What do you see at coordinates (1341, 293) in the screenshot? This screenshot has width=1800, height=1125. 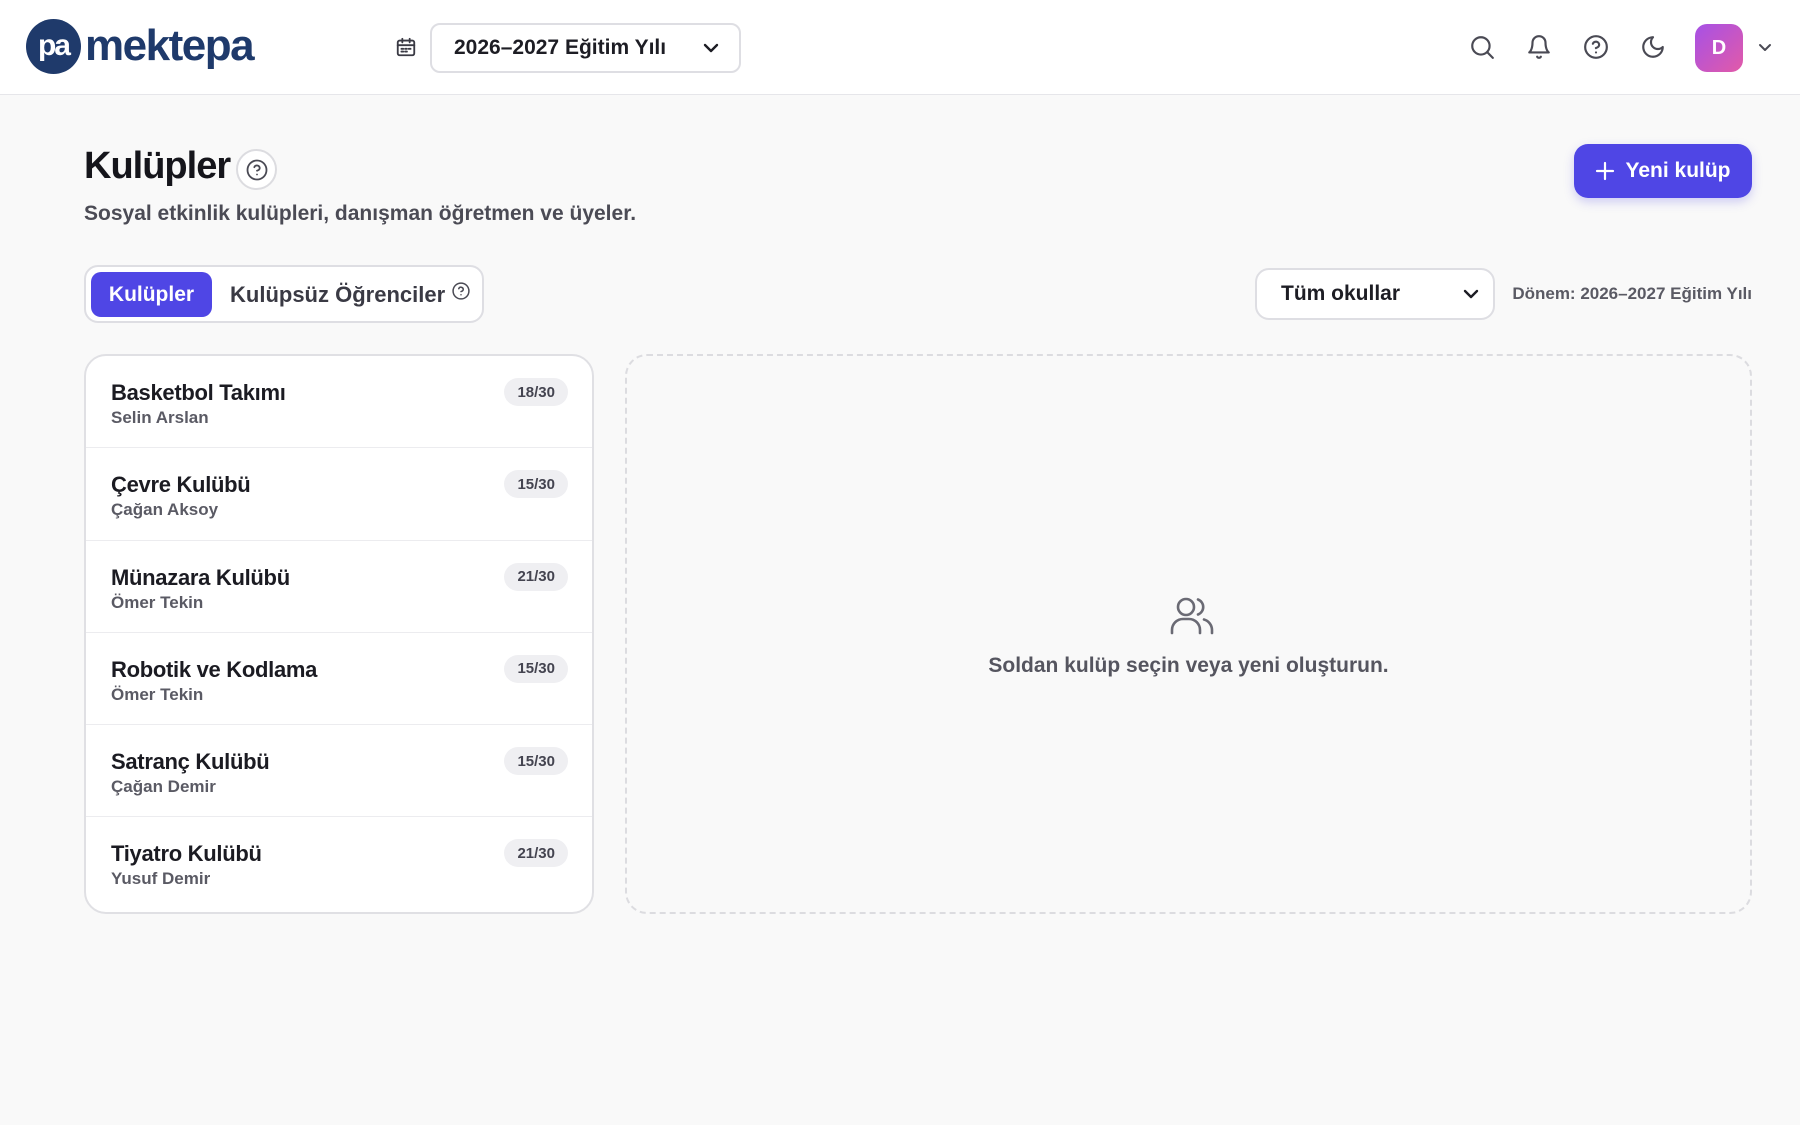 I see `school-filter-value: Tüm okullar` at bounding box center [1341, 293].